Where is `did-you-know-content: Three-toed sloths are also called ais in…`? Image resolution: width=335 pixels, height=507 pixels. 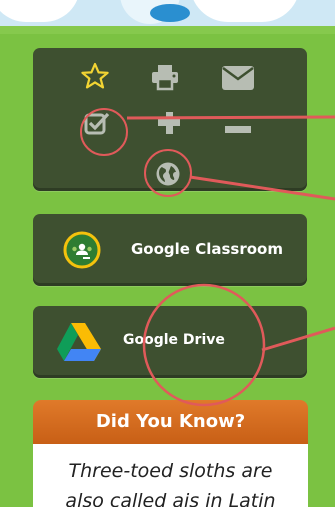 did-you-know-content: Three-toed sloths are also called ais in… is located at coordinates (170, 475).